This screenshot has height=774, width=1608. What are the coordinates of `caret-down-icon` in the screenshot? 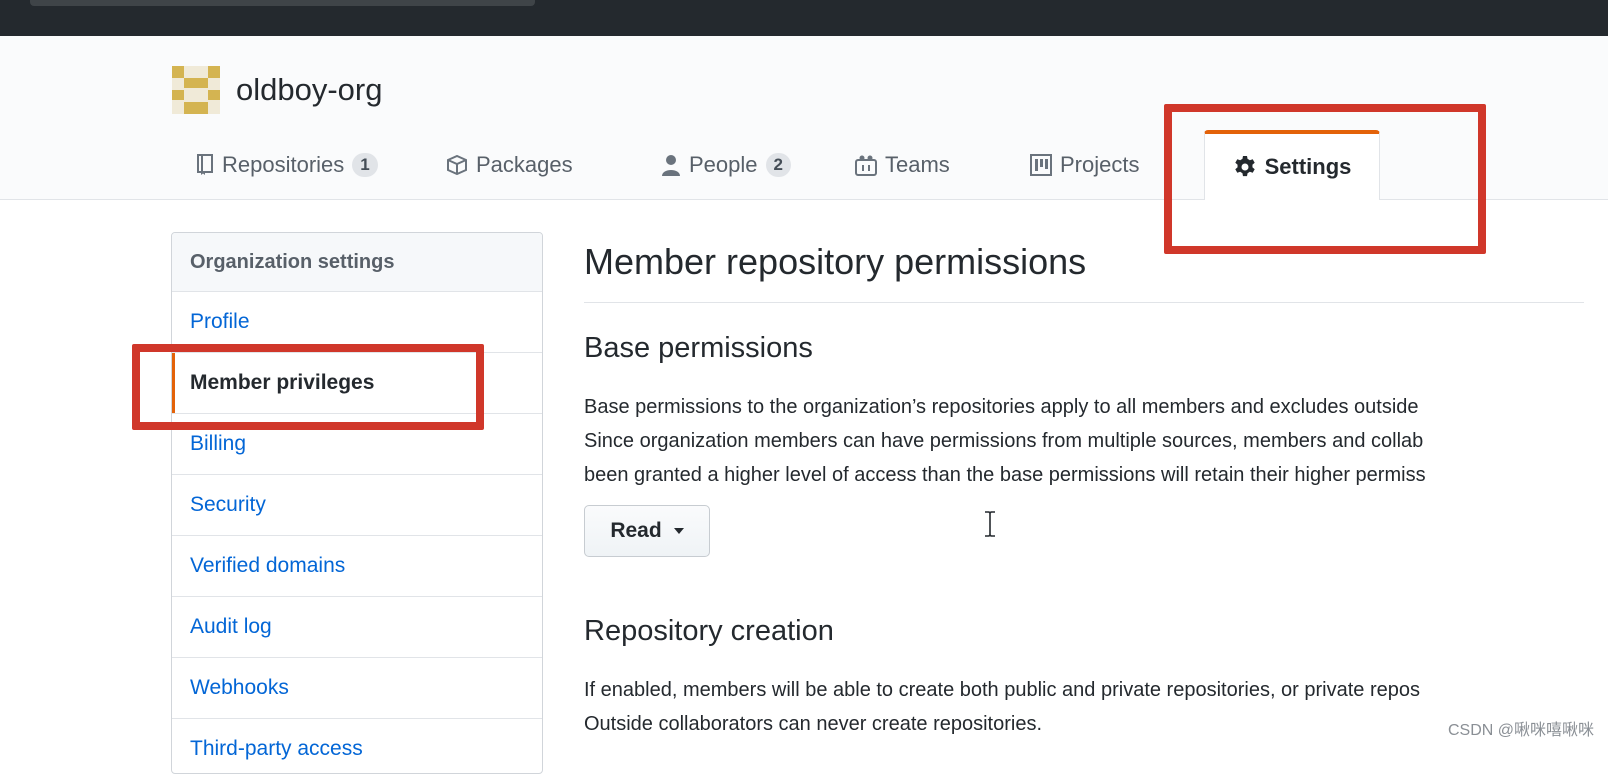 It's located at (678, 531).